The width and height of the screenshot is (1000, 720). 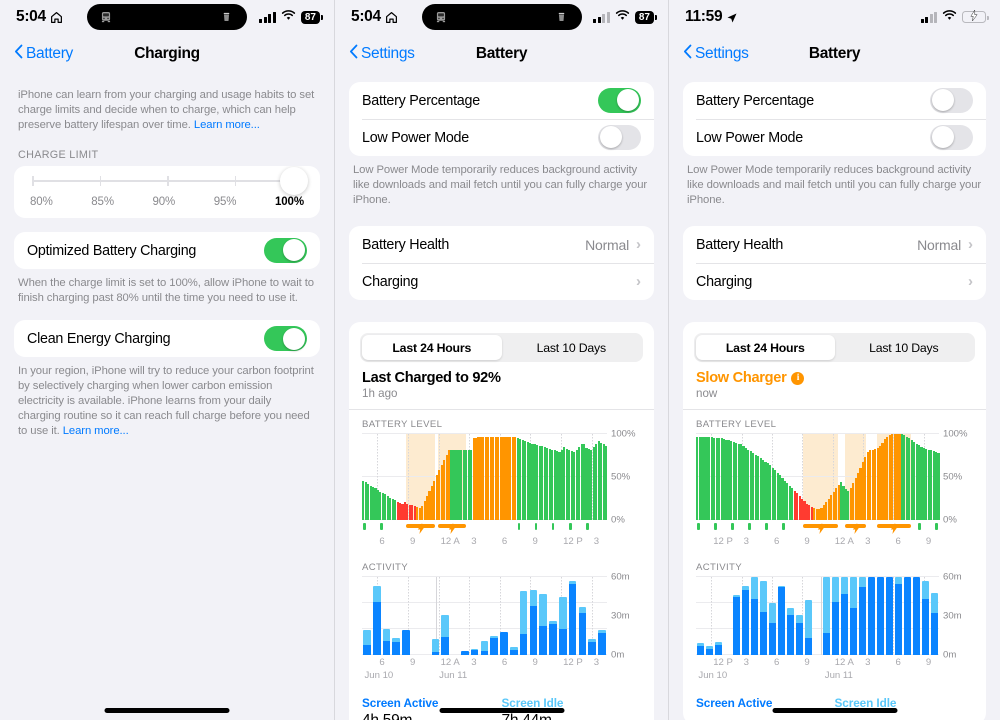 I want to click on slider-label-85: 85%, so click(x=102, y=202).